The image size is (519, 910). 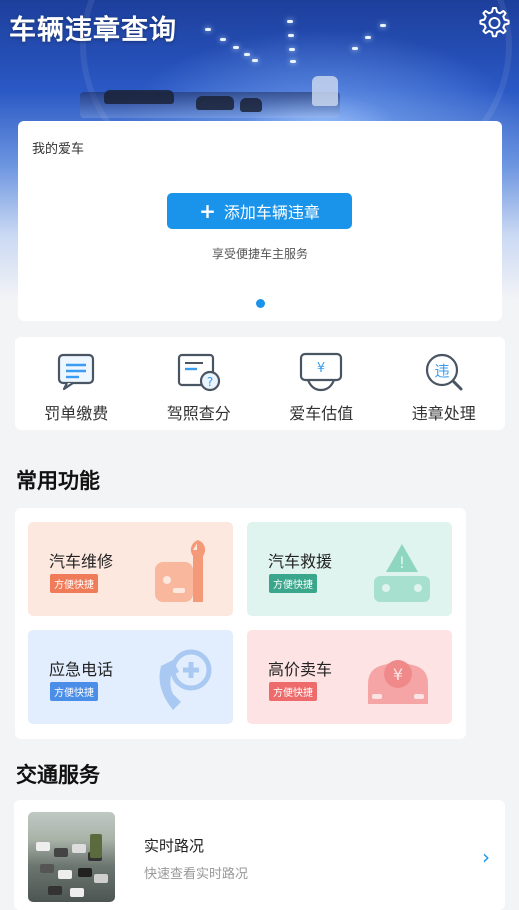 I want to click on func-card-title: 汽车维修, so click(x=81, y=561).